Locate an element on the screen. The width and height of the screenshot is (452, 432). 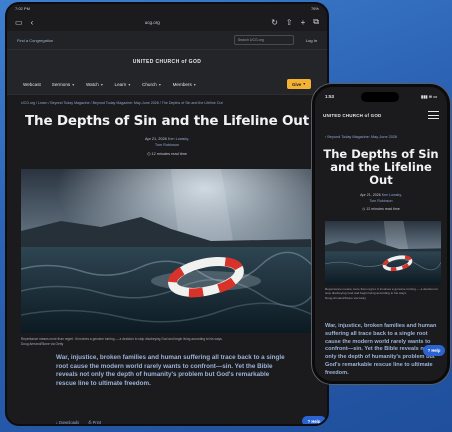
downloads-button: ⤓ Downloads is located at coordinates (68, 422).